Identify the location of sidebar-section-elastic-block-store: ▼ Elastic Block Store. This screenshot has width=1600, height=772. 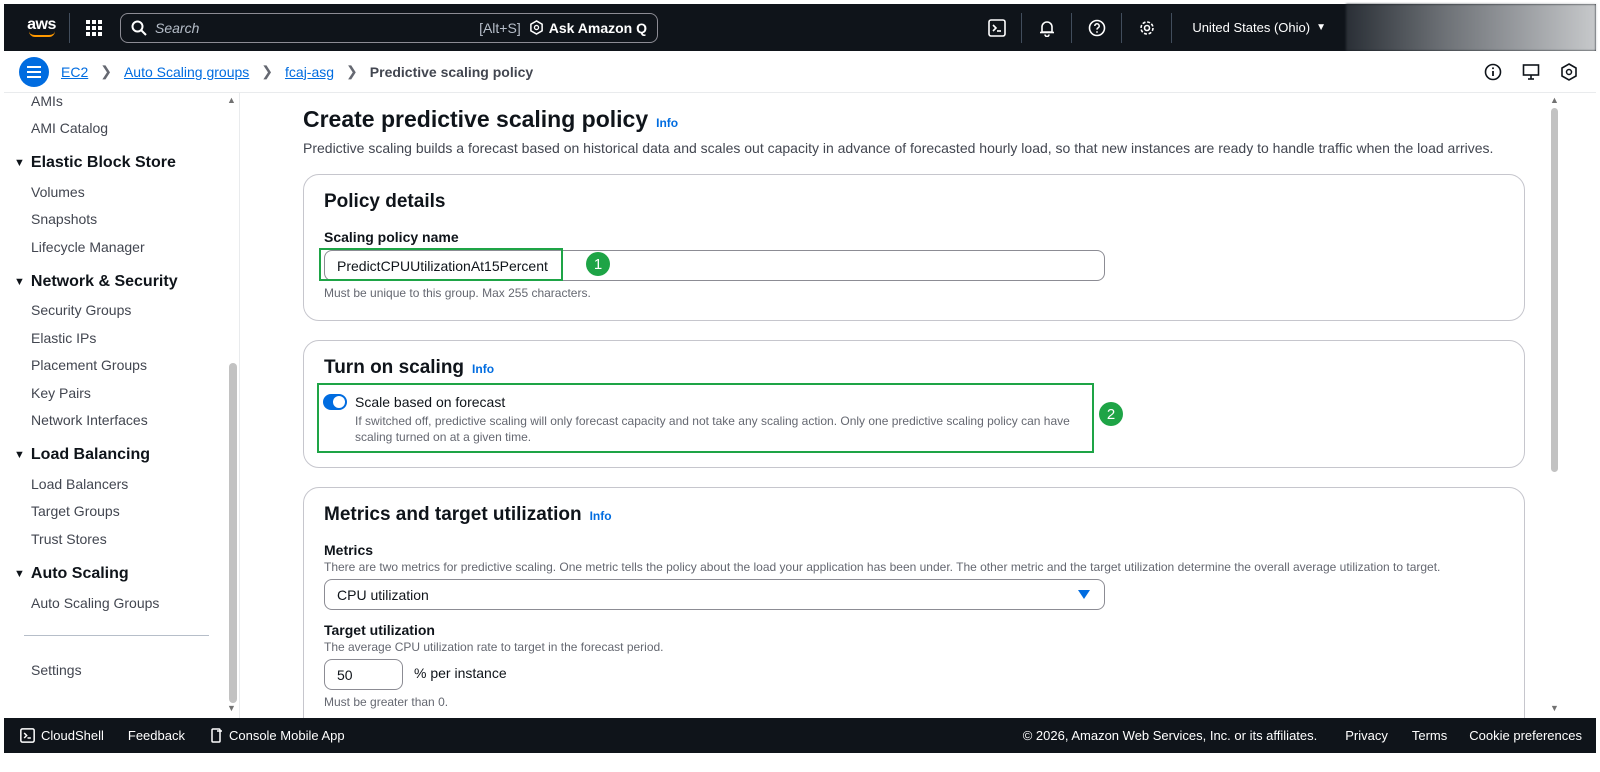
(95, 163).